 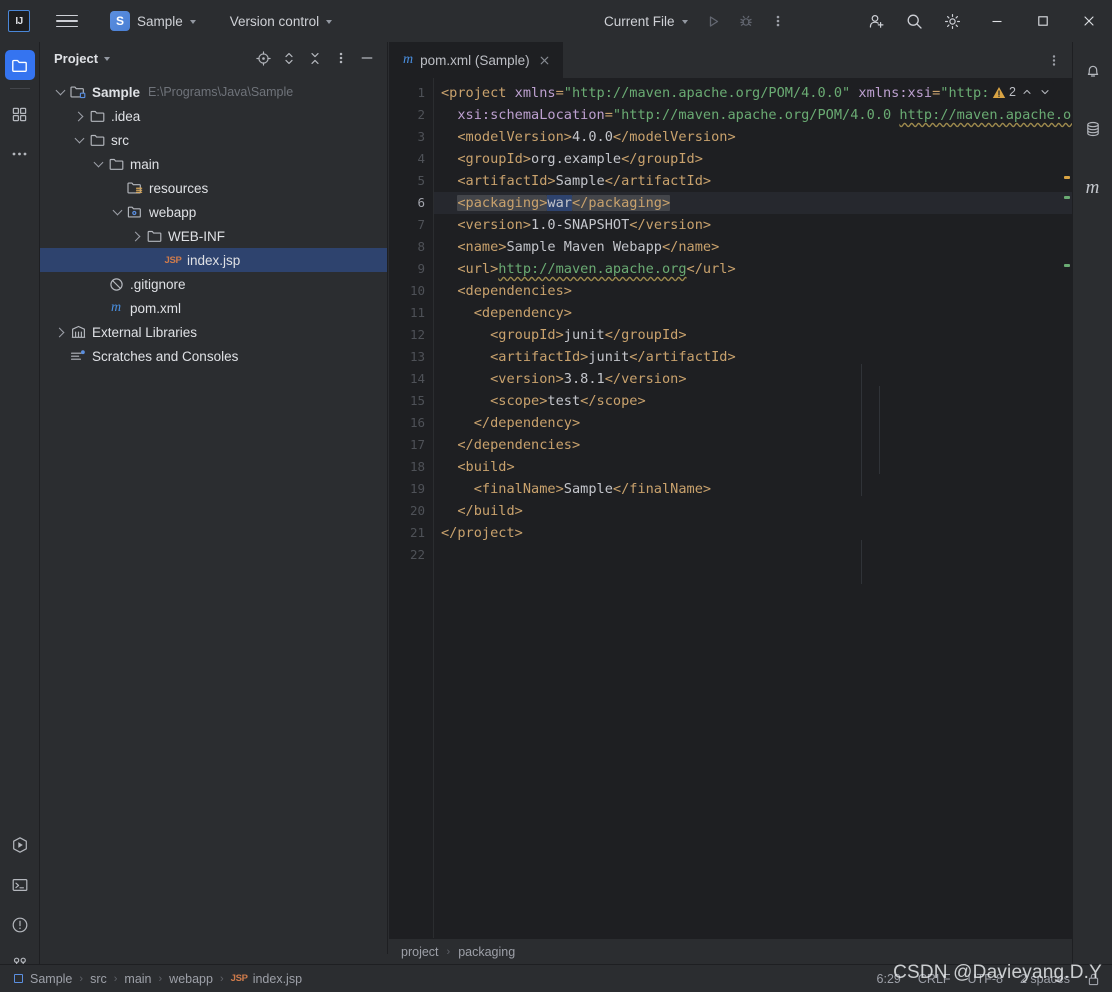 I want to click on tree-node--gitignore: .gitignore, so click(x=213, y=284).